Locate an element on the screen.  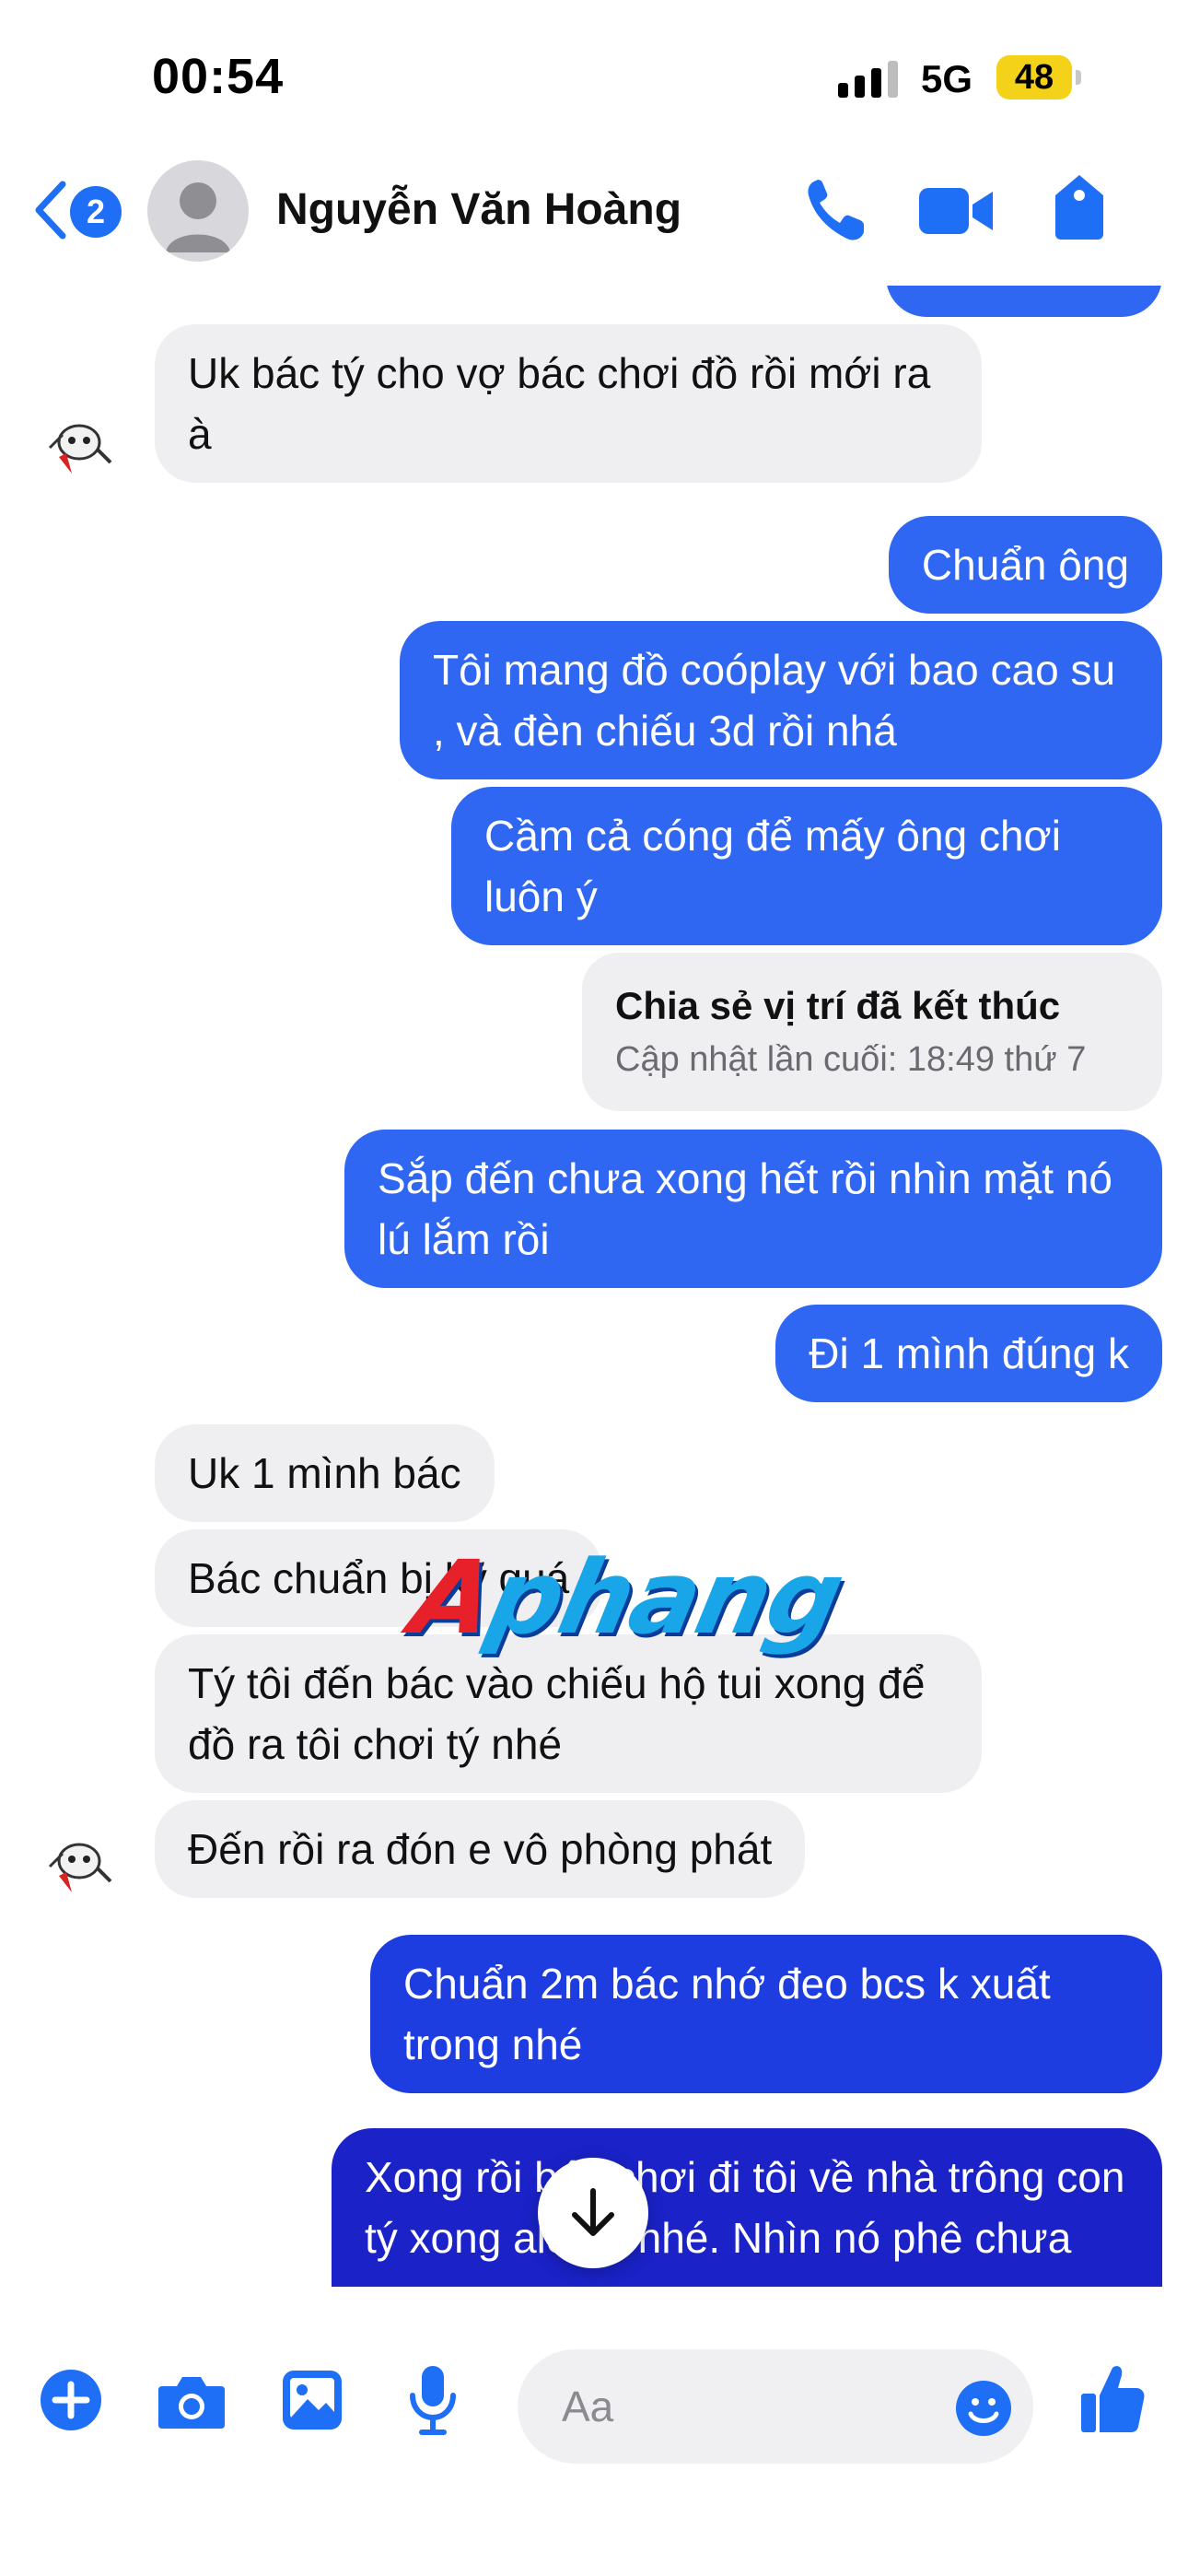
contact-name: Nguyễn Văn Hoàng is located at coordinates (479, 209).